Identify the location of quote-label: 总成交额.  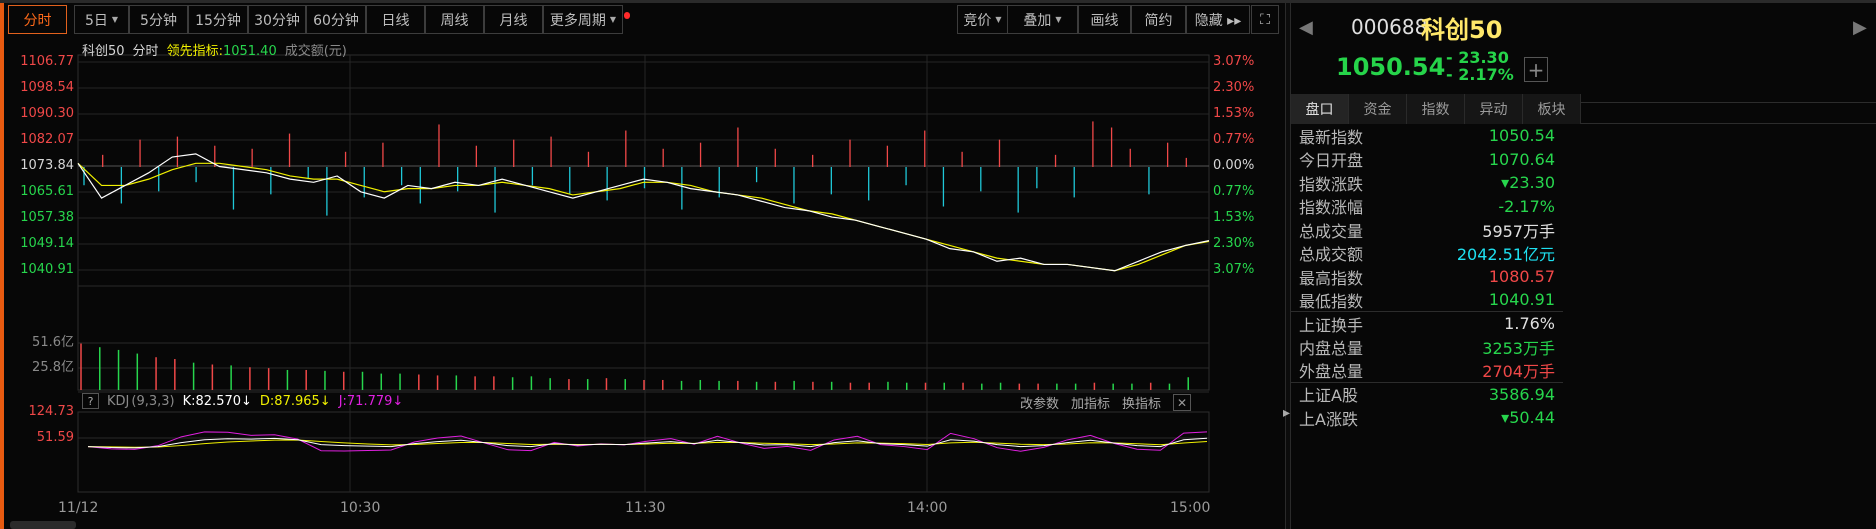
(1331, 255).